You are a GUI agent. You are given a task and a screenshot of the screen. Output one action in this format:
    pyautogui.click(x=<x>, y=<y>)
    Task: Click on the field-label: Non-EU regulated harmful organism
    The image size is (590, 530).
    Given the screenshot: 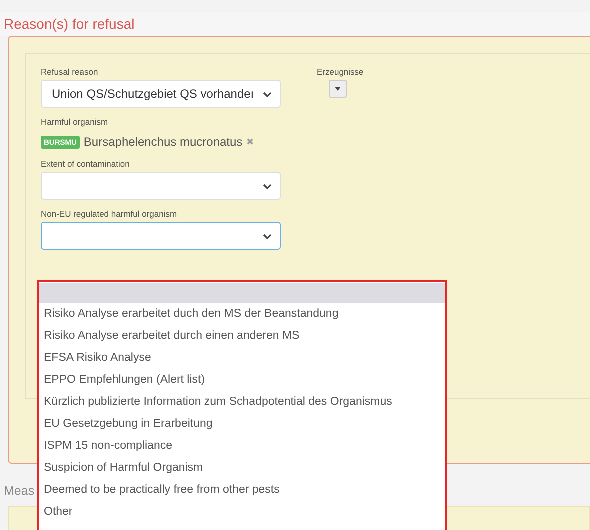 What is the action you would take?
    pyautogui.click(x=109, y=214)
    